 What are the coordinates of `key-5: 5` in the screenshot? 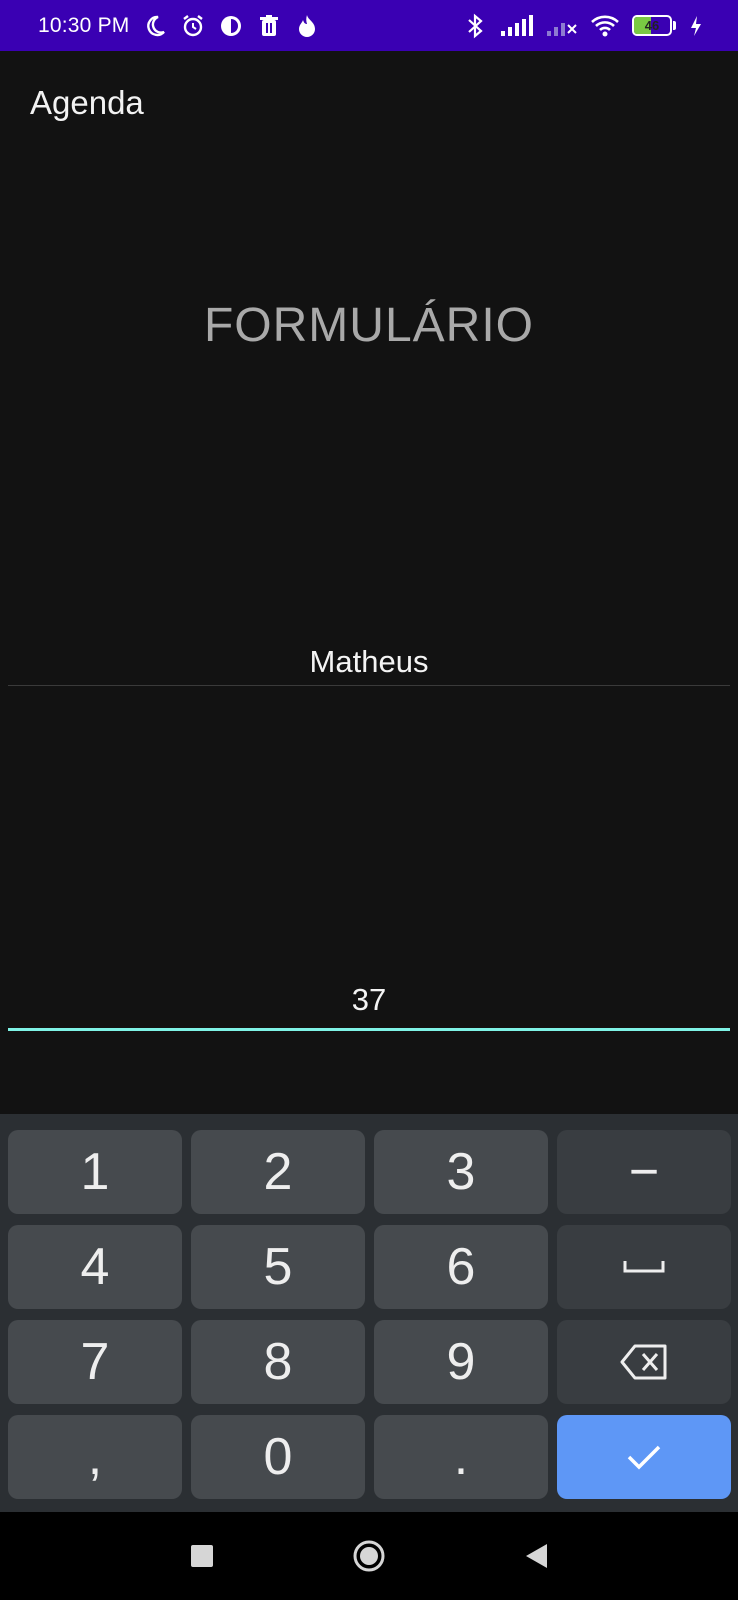 It's located at (278, 1267).